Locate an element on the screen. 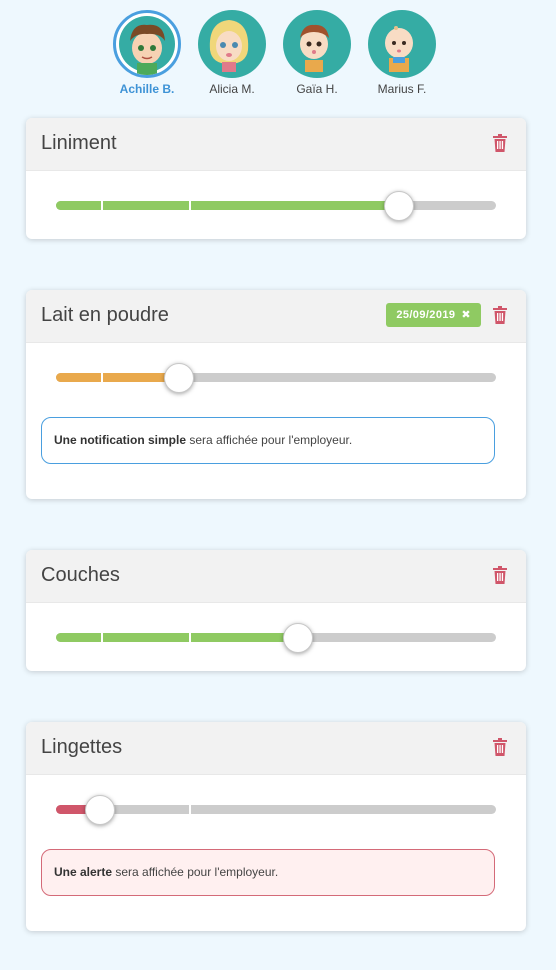 The height and width of the screenshot is (970, 556). supply-card-couches: Couches is located at coordinates (276, 610).